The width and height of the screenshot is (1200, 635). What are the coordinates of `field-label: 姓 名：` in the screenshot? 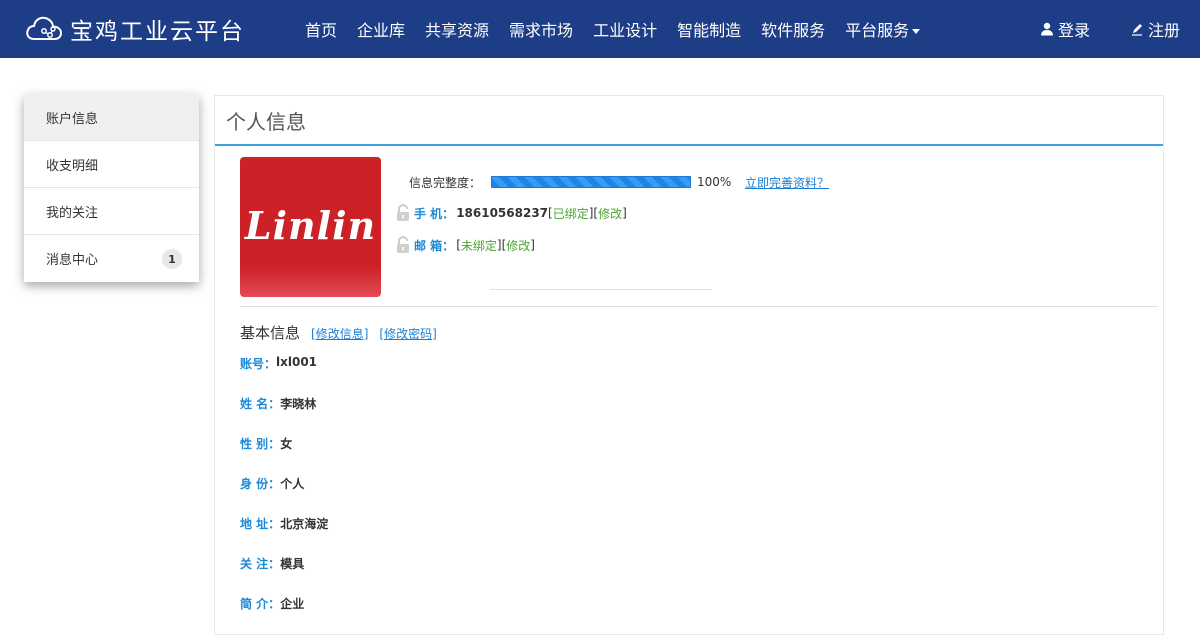 It's located at (260, 404).